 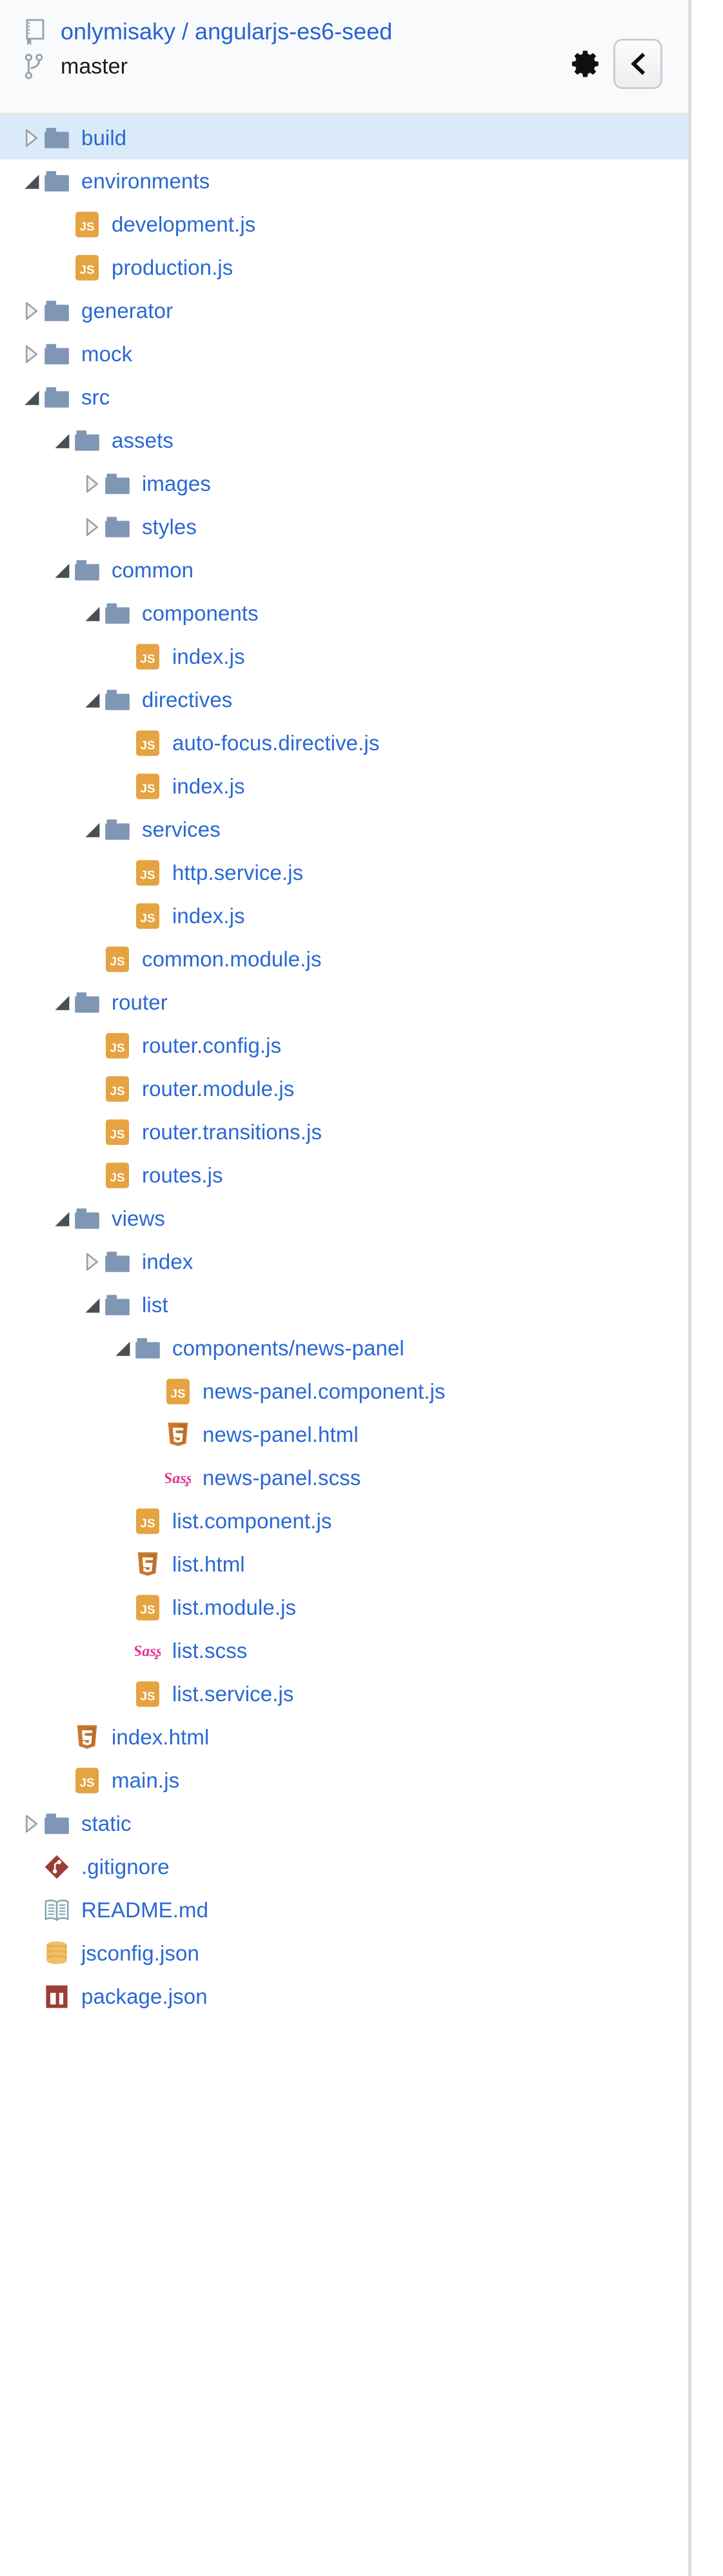 What do you see at coordinates (187, 700) in the screenshot?
I see `tree-item-label: directives` at bounding box center [187, 700].